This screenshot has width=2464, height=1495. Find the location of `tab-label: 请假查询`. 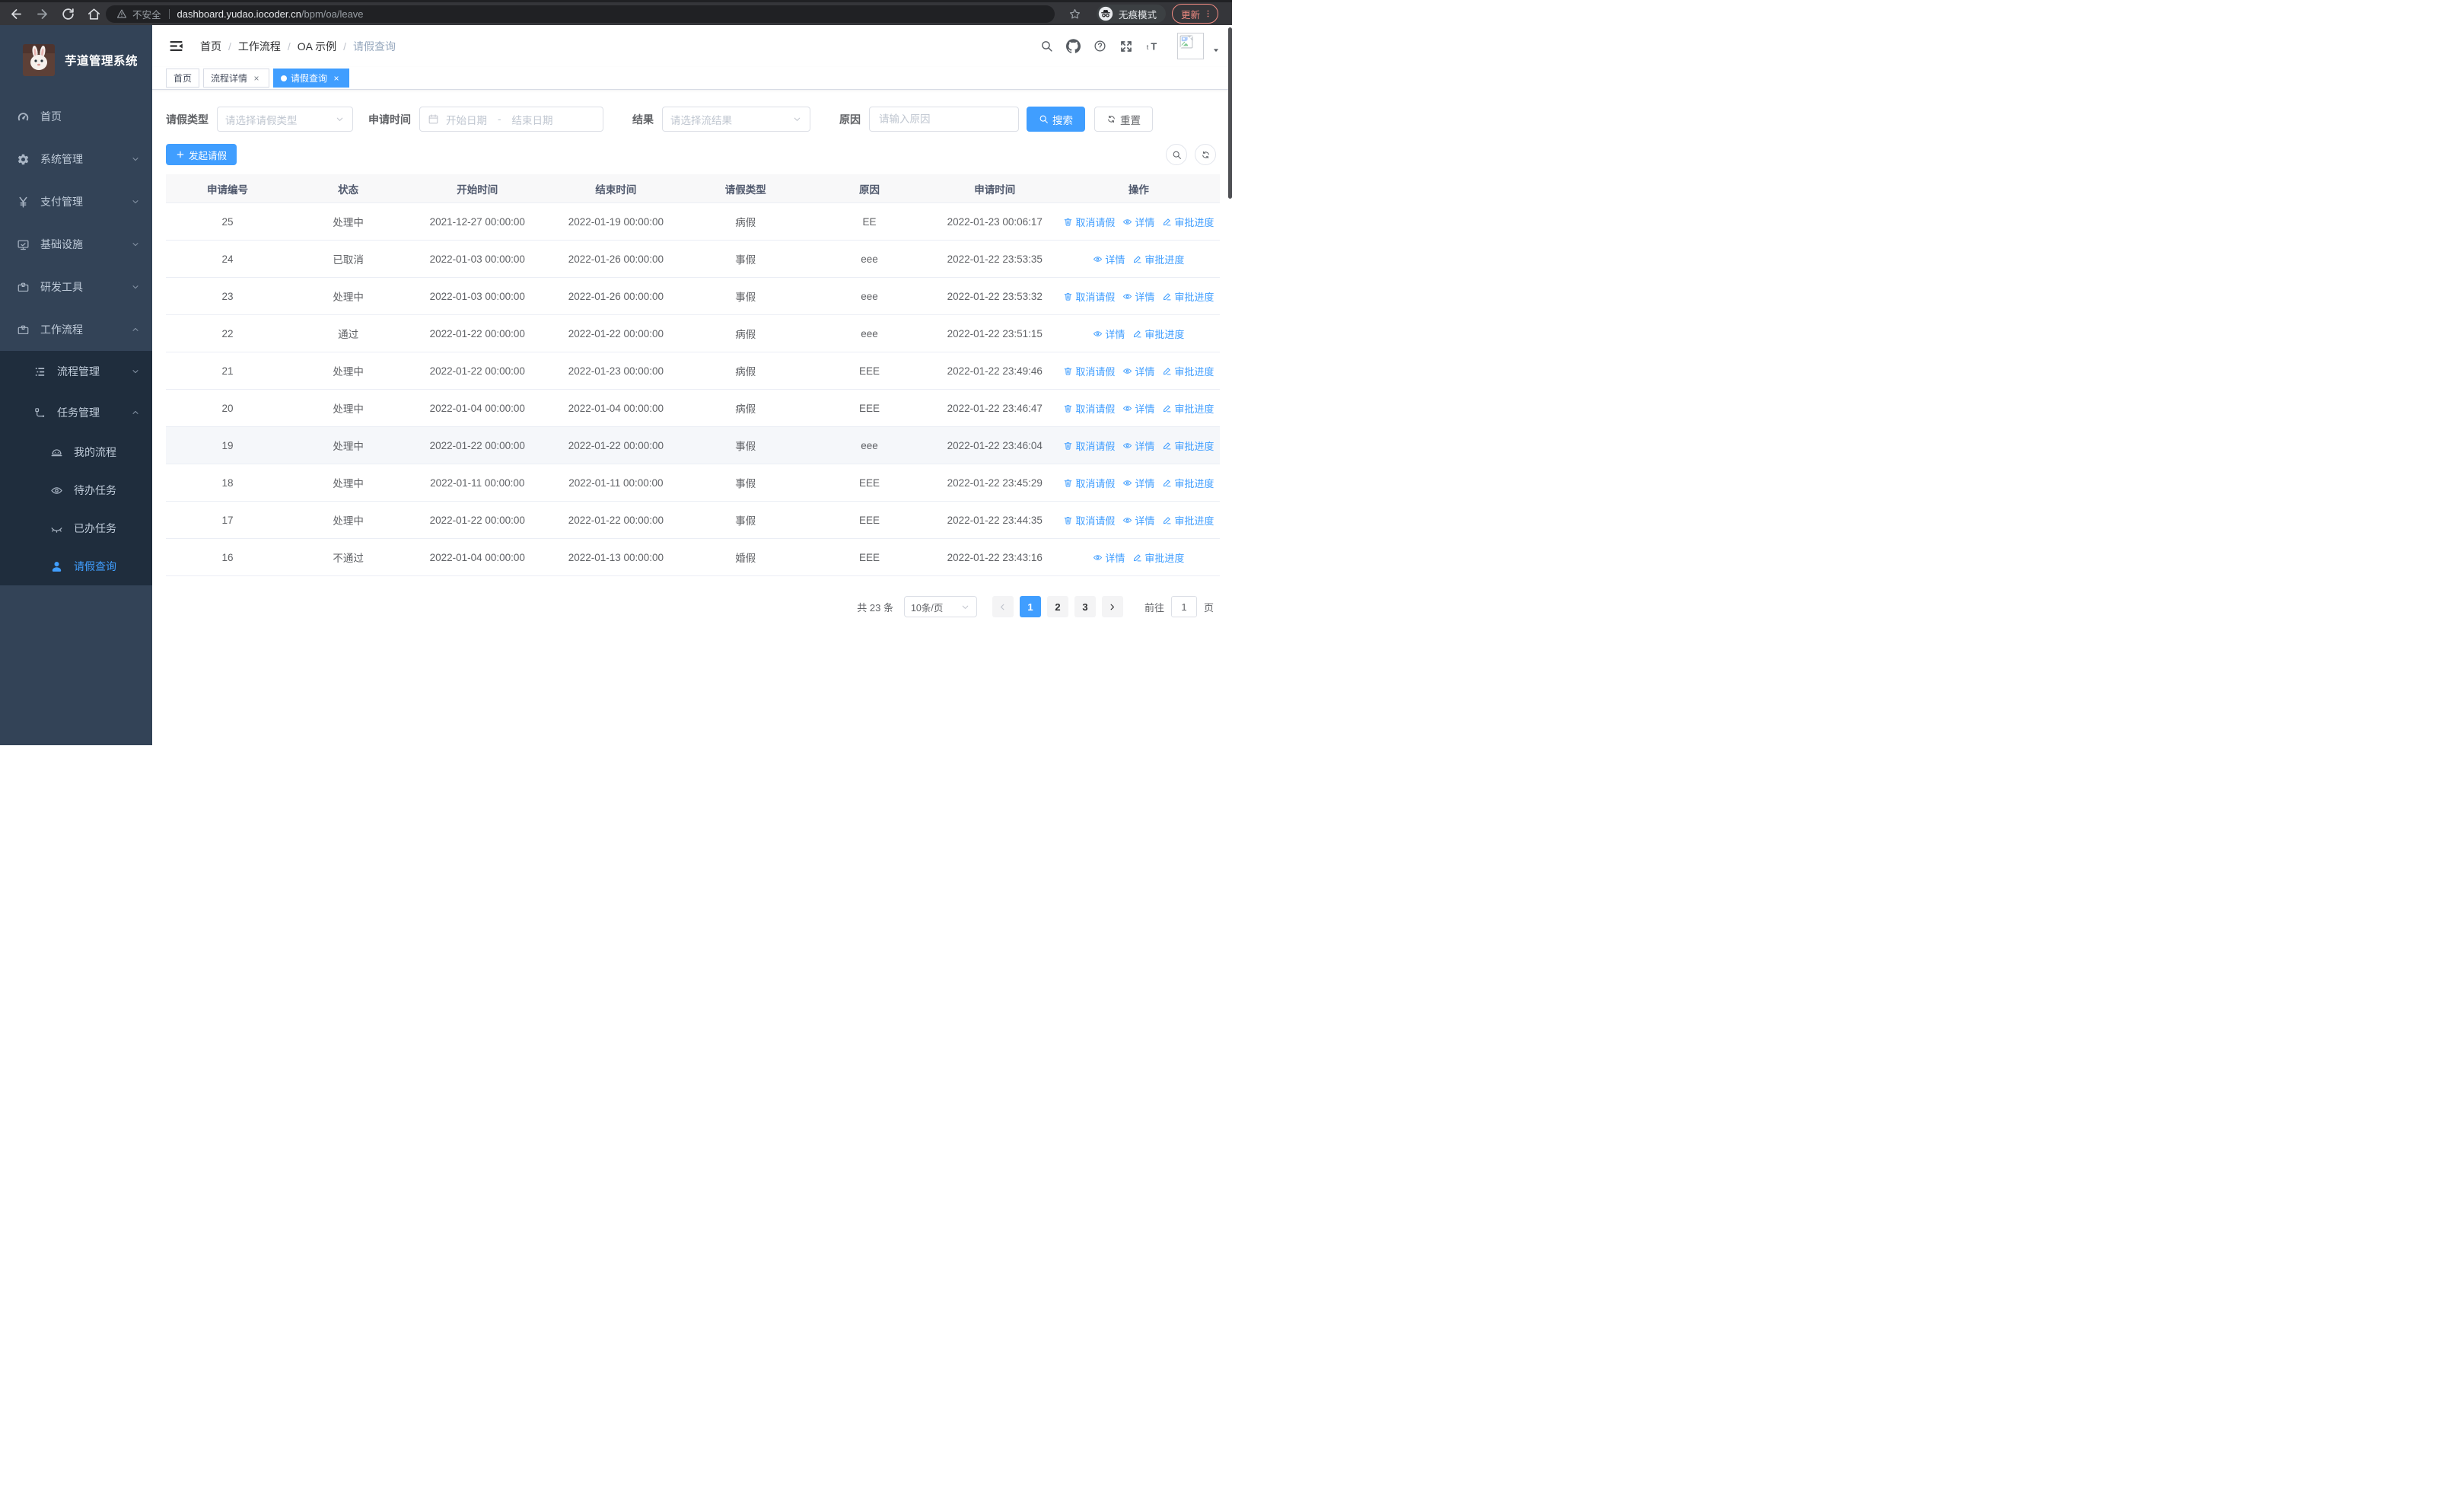

tab-label: 请假查询 is located at coordinates (309, 78).